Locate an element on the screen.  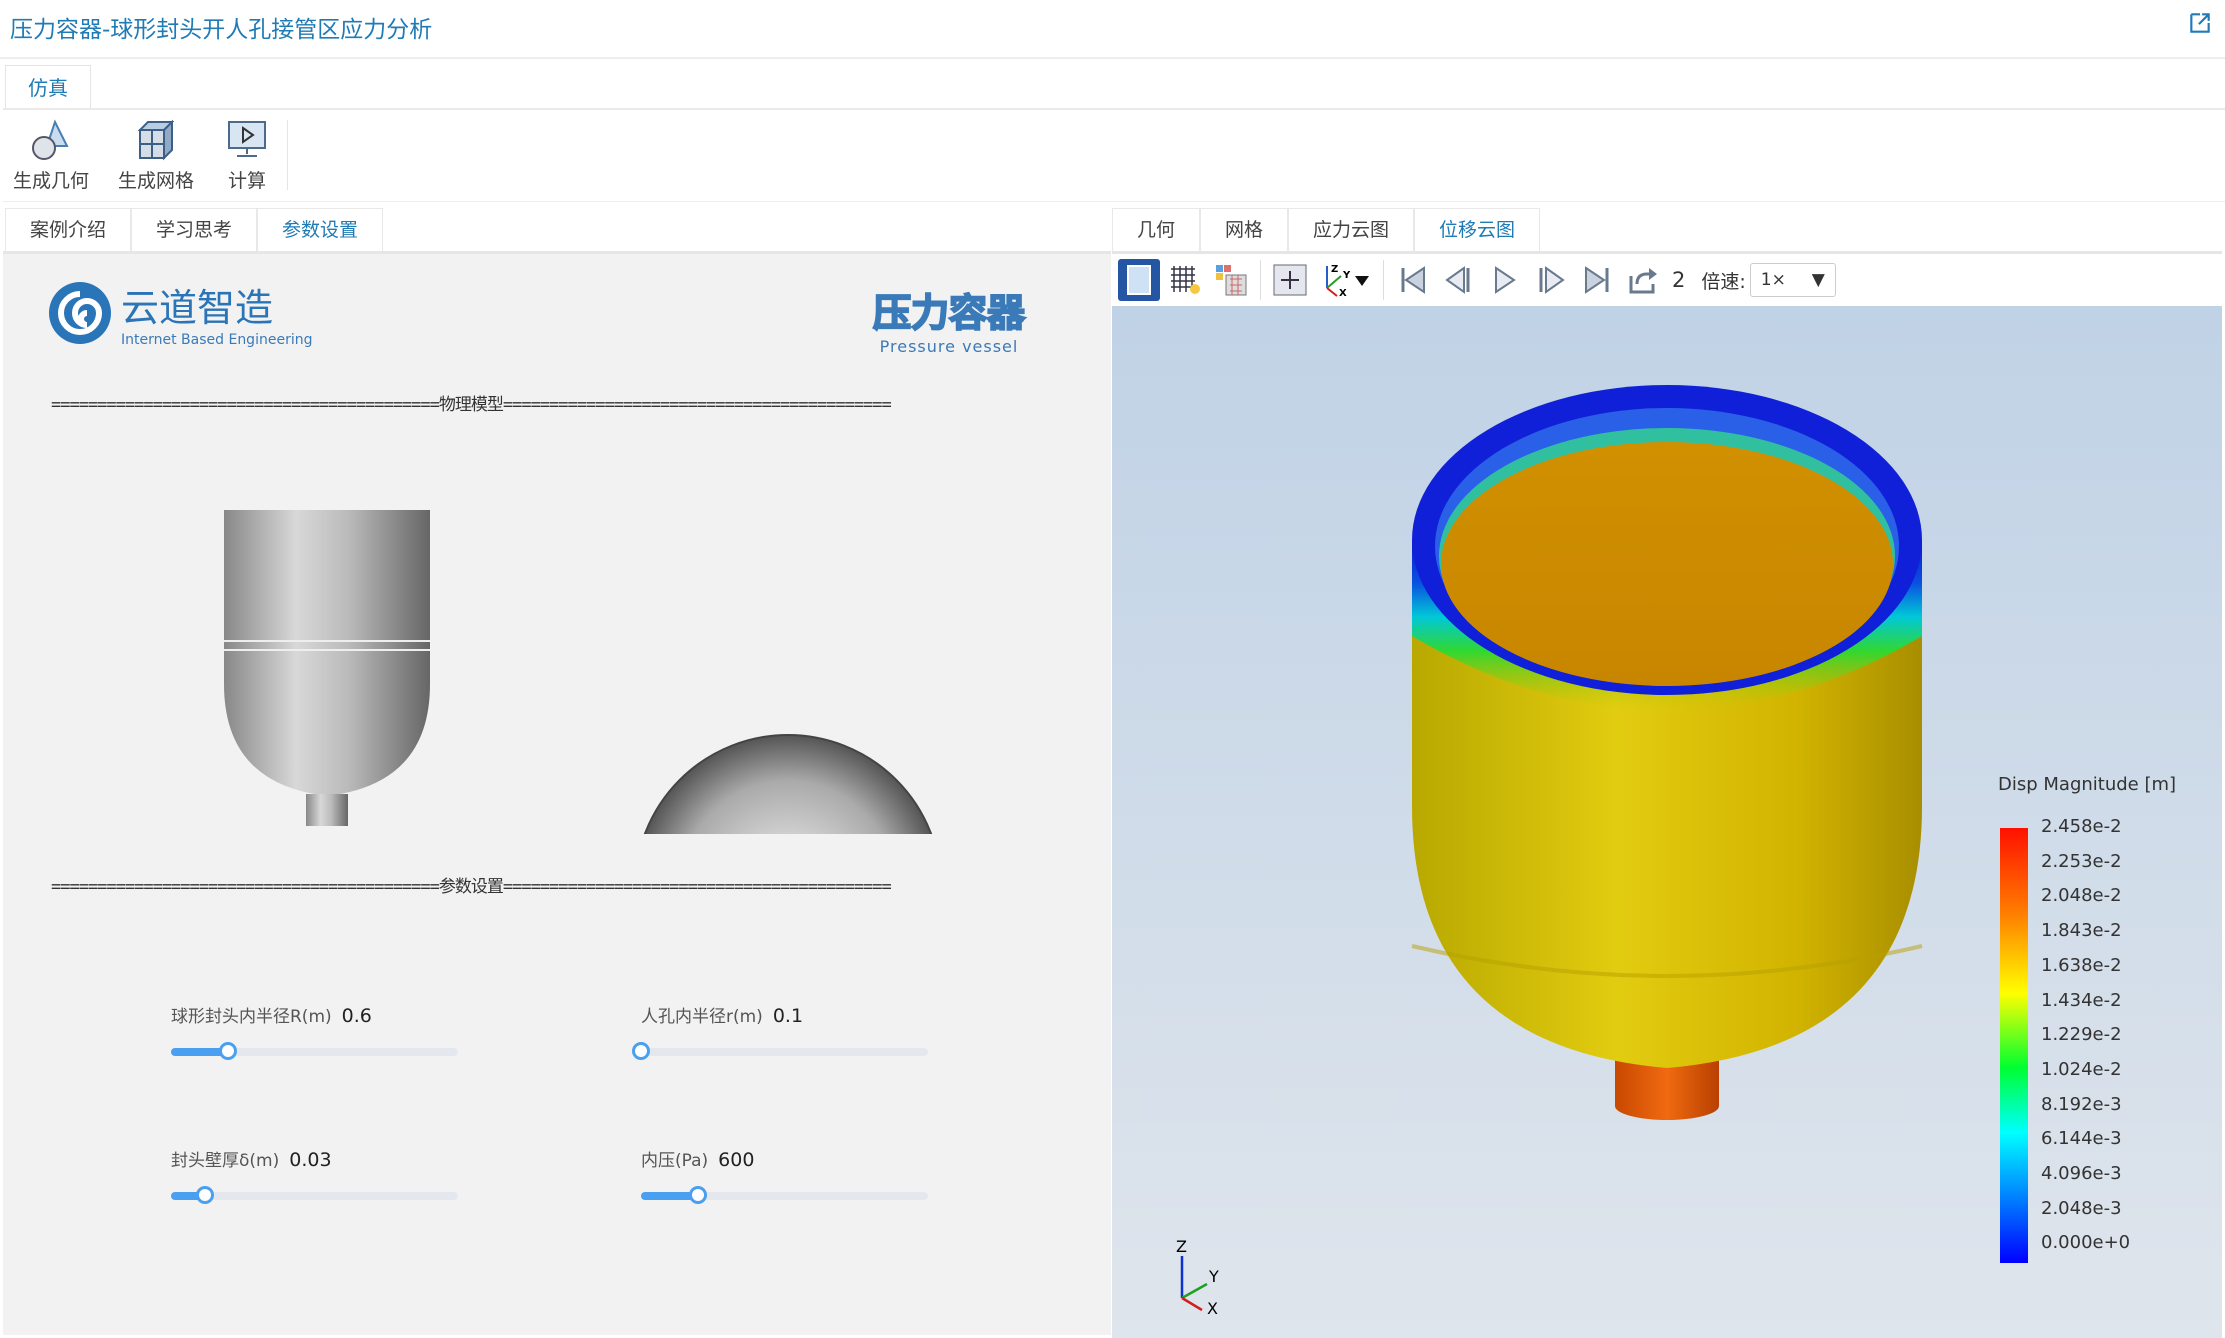
surface-icon is located at coordinates (1139, 280).